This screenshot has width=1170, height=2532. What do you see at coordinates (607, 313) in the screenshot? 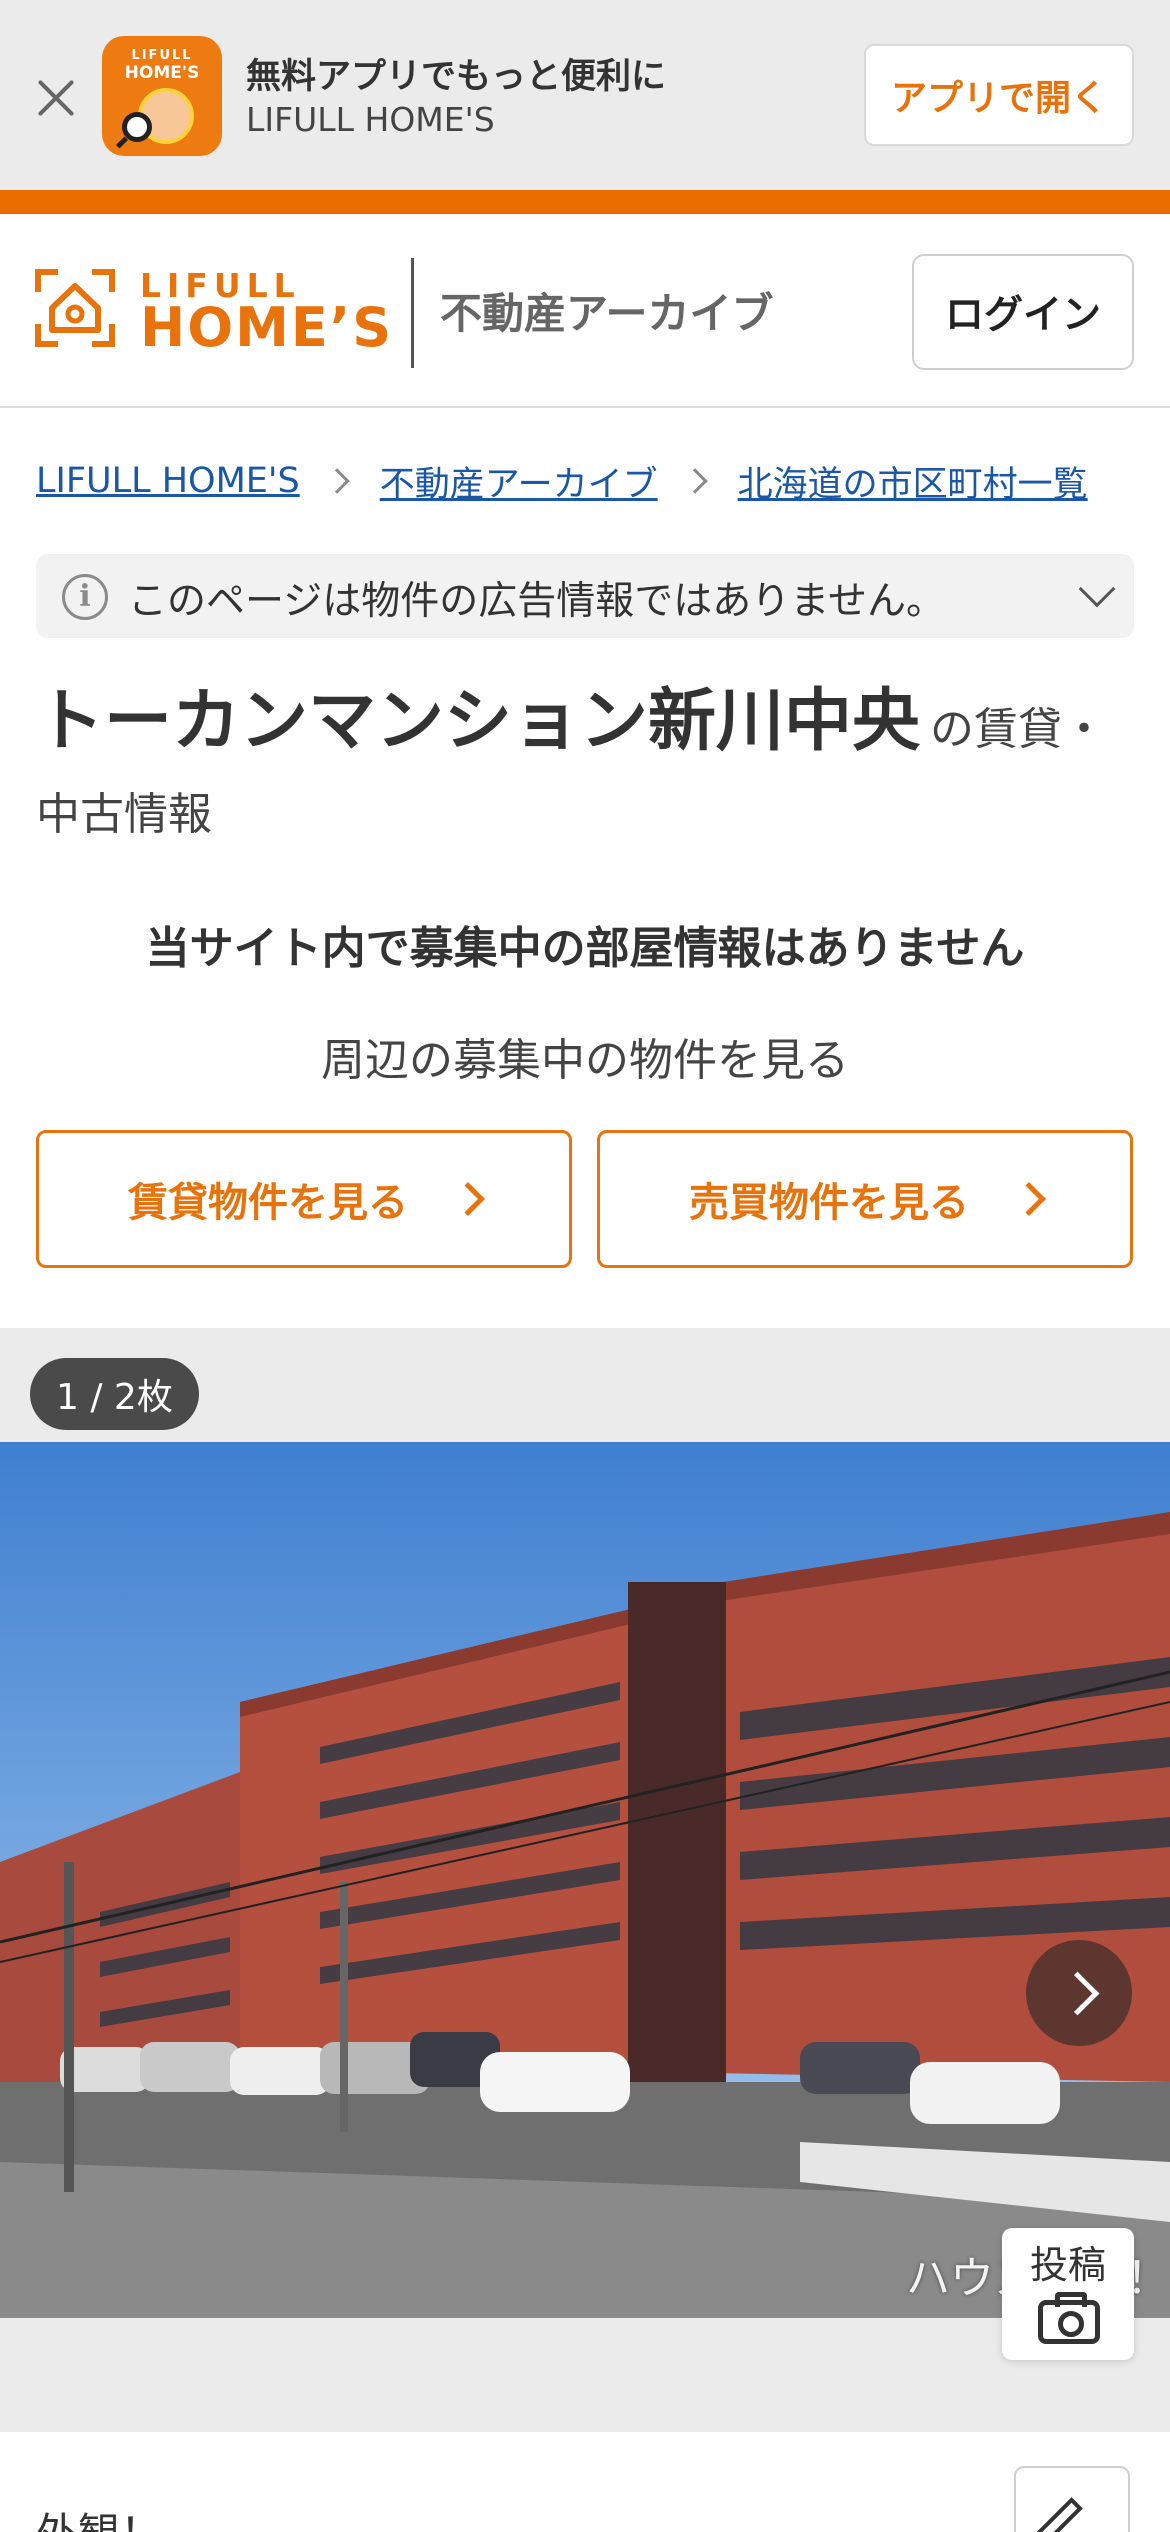
I see `section-title: 不動産アーカイブ` at bounding box center [607, 313].